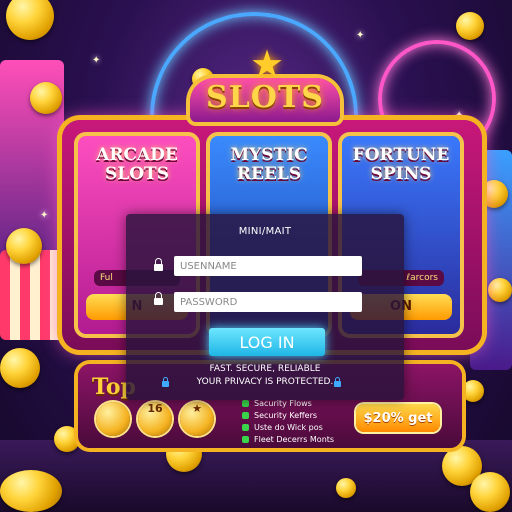  What do you see at coordinates (267, 342) in the screenshot?
I see `login-button: LOG IN` at bounding box center [267, 342].